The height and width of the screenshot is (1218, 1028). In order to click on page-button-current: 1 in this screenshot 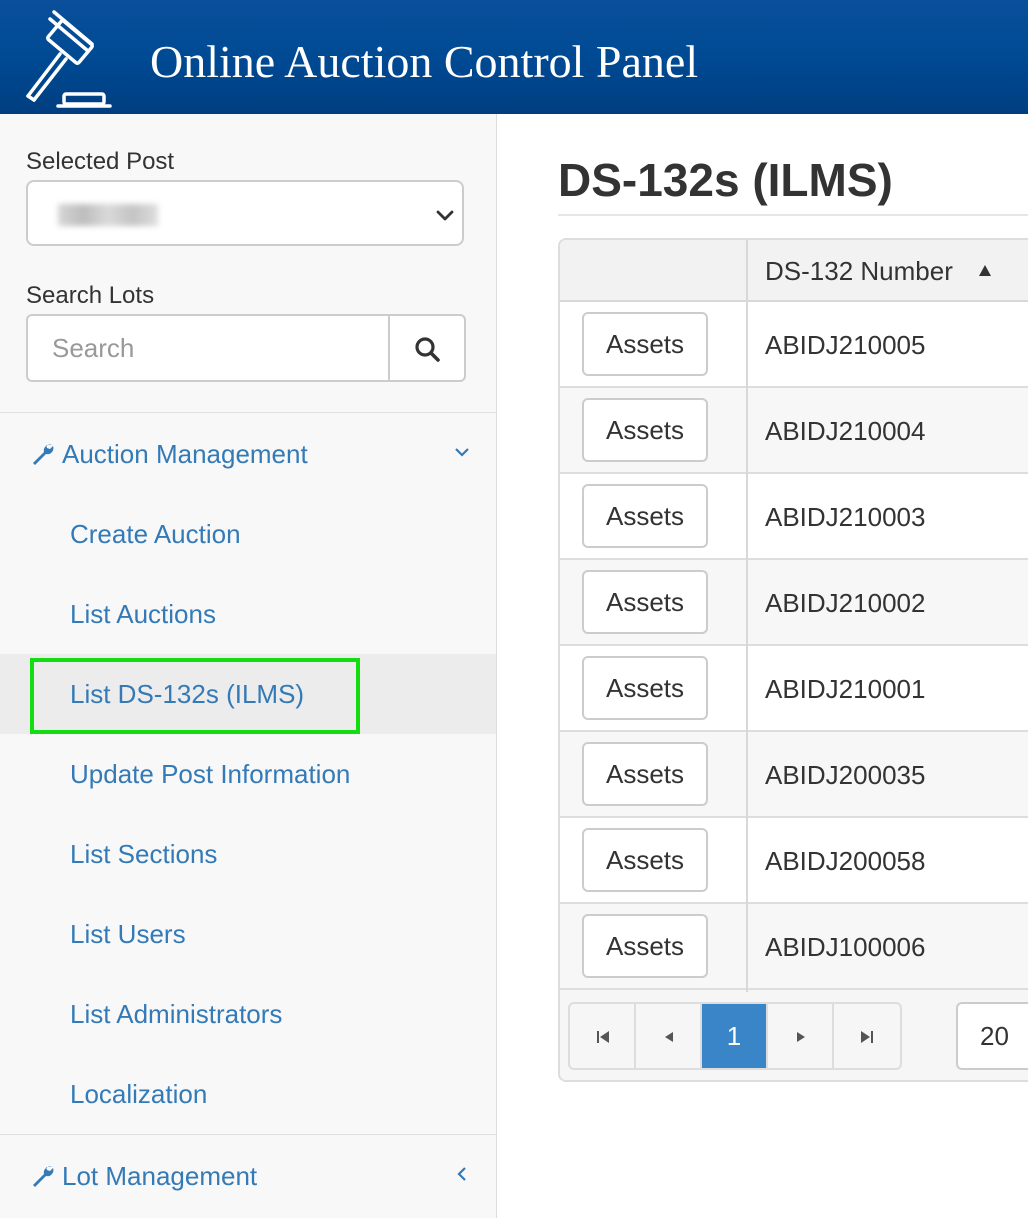, I will do `click(735, 1036)`.